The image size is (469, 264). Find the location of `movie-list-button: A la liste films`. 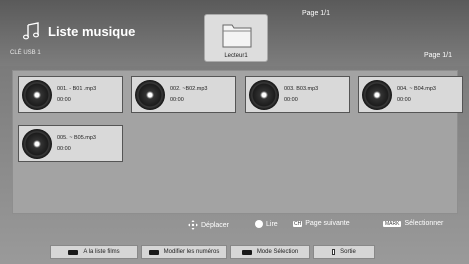

movie-list-button: A la liste films is located at coordinates (94, 252).